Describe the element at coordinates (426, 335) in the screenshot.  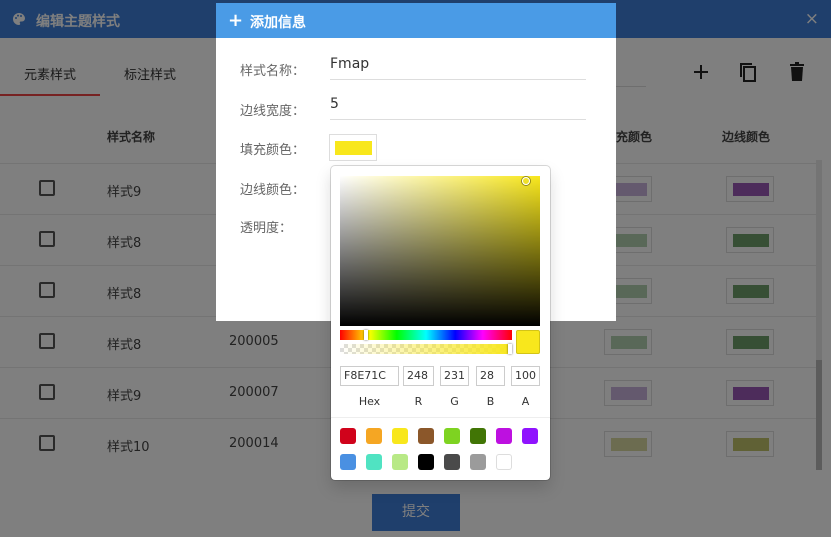
I see `hue-slider` at that location.